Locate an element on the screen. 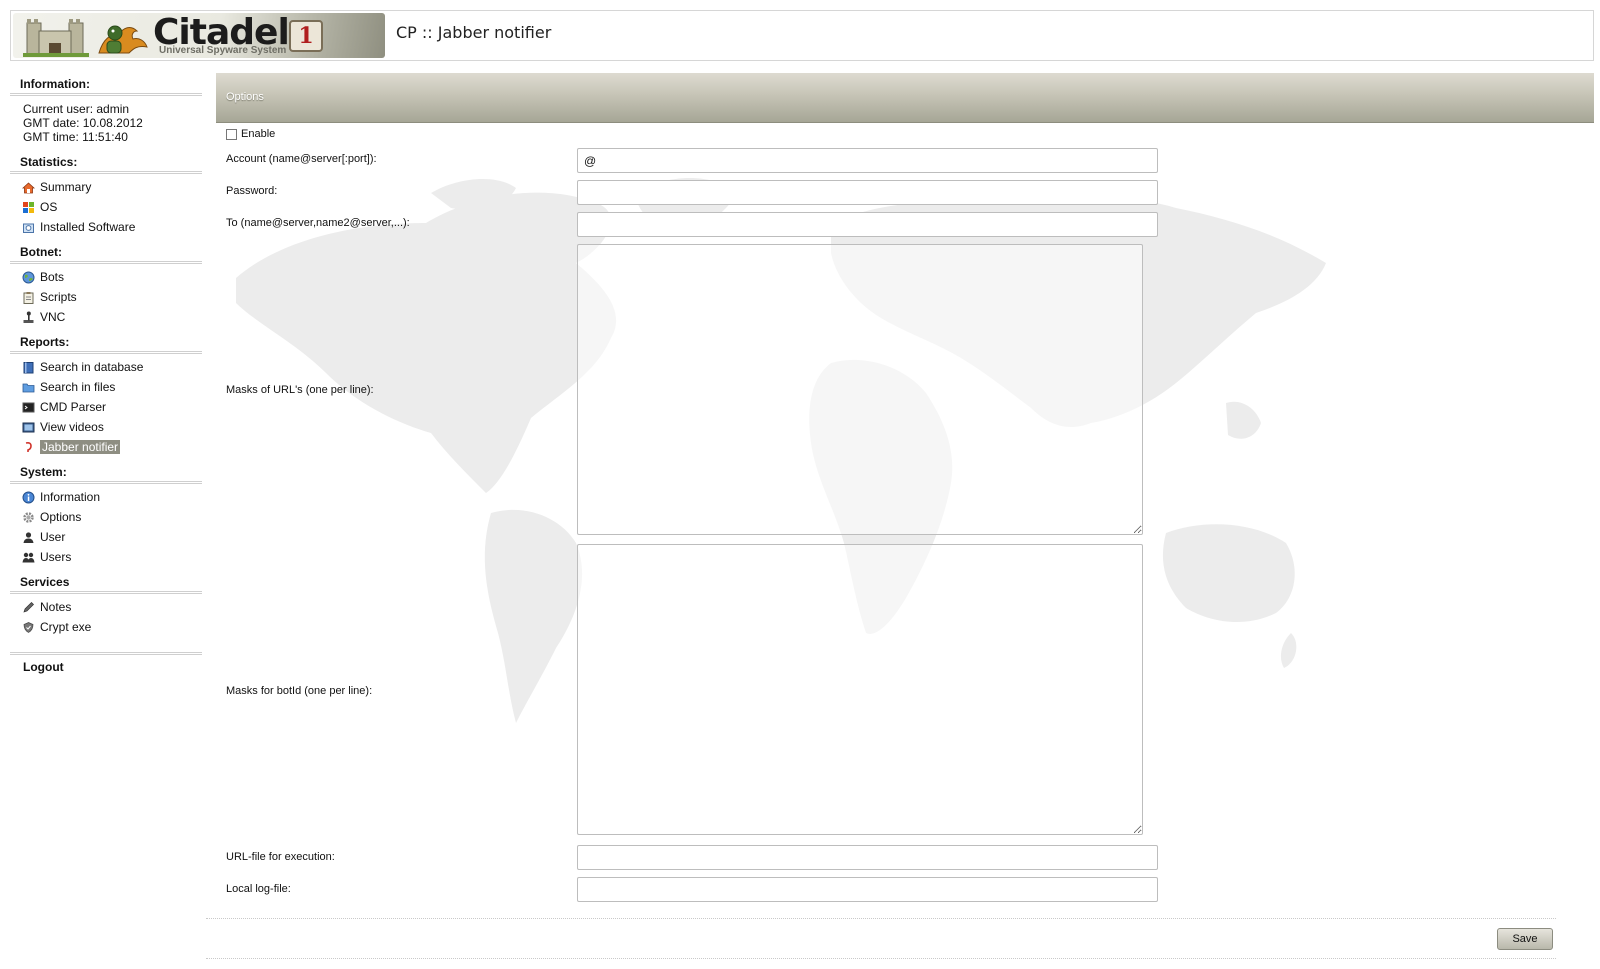 This screenshot has width=1600, height=969. current-user-text: Current user: admin is located at coordinates (76, 109).